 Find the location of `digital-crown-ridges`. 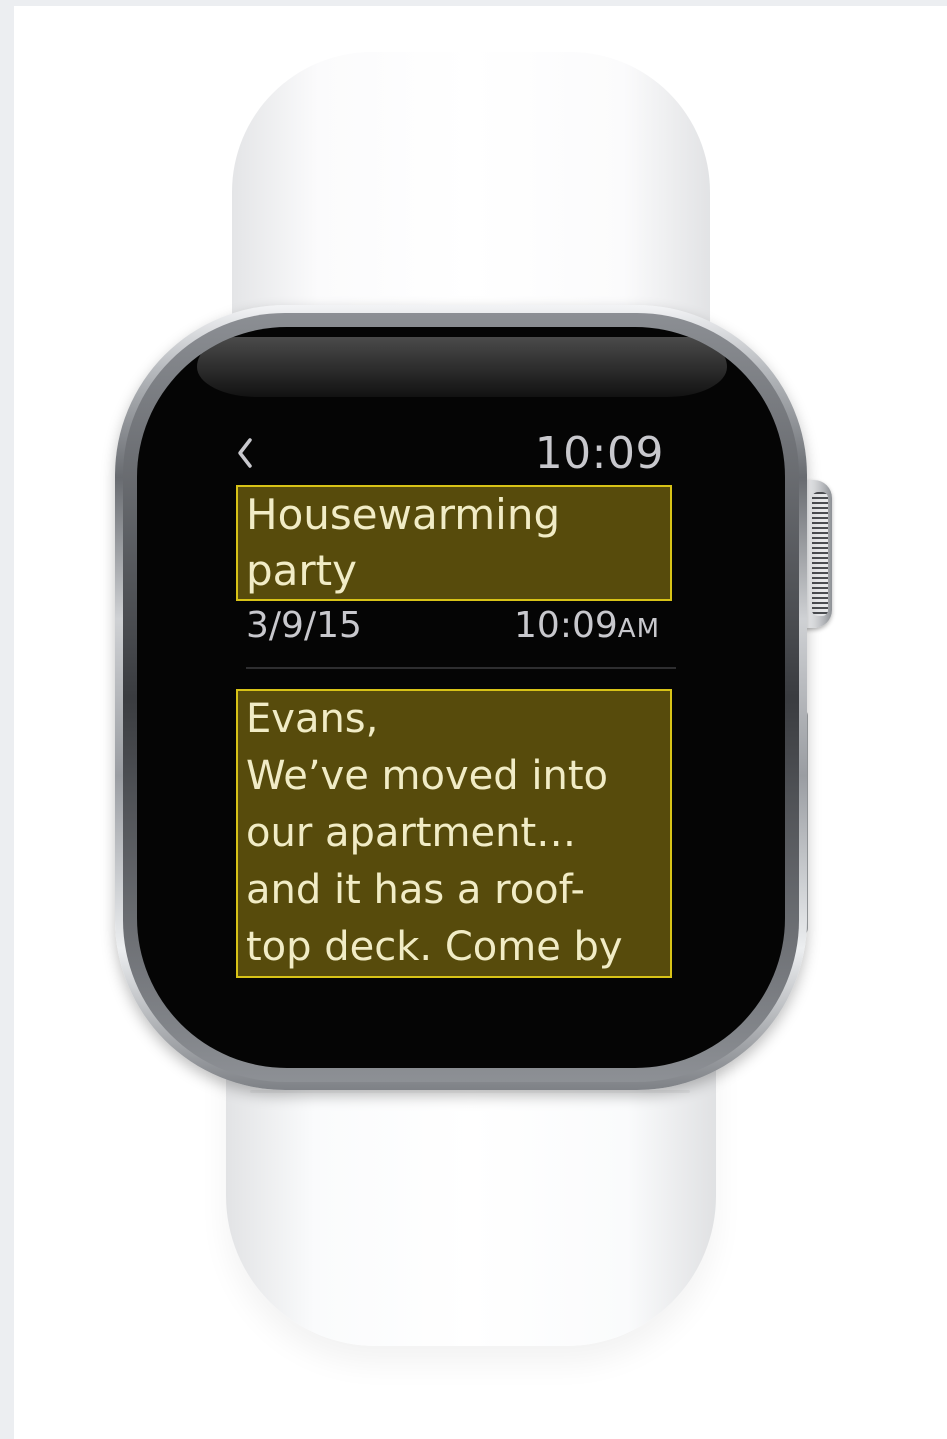

digital-crown-ridges is located at coordinates (820, 554).